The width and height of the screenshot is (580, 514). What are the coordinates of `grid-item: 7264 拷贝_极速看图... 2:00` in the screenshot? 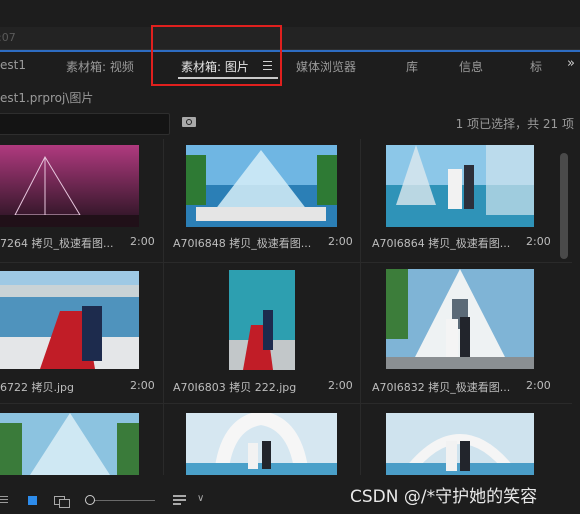 It's located at (80, 200).